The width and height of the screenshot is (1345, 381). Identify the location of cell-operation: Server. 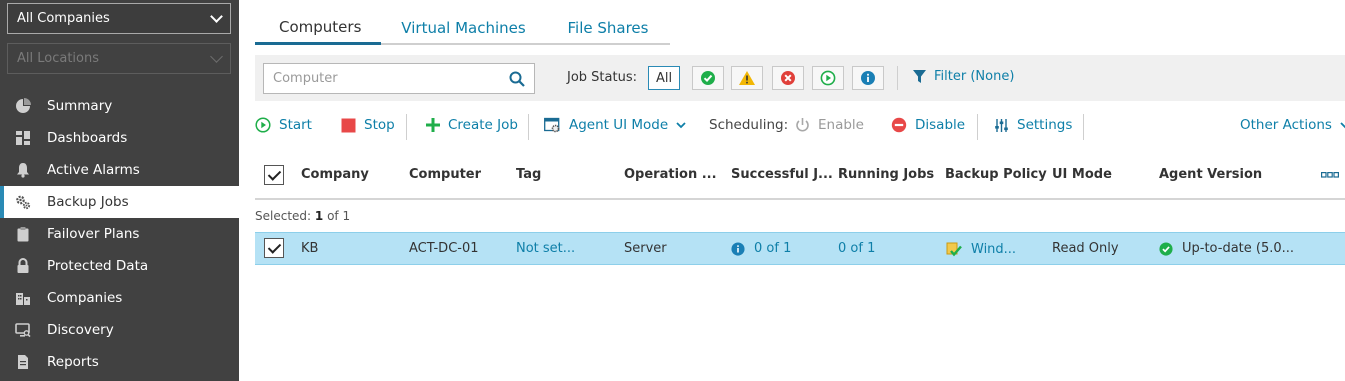
(645, 248).